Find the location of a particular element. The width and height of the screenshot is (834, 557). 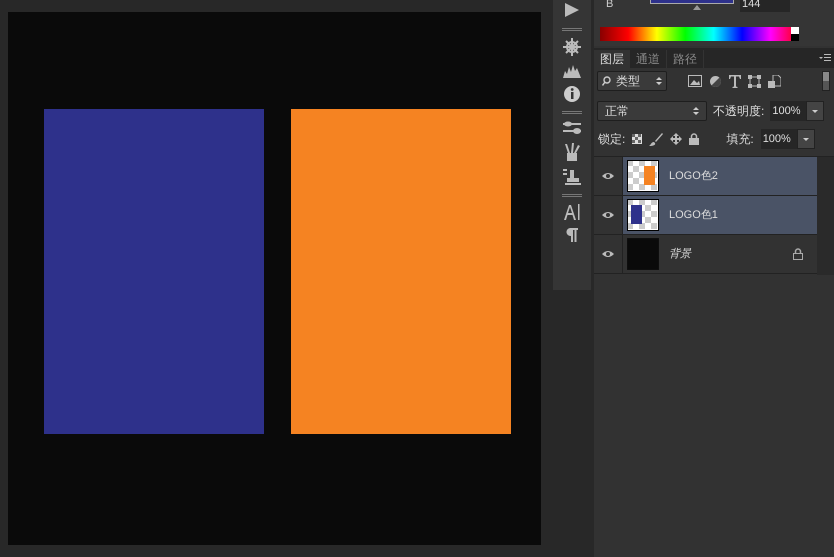

panel-tab: 通道 is located at coordinates (648, 59).